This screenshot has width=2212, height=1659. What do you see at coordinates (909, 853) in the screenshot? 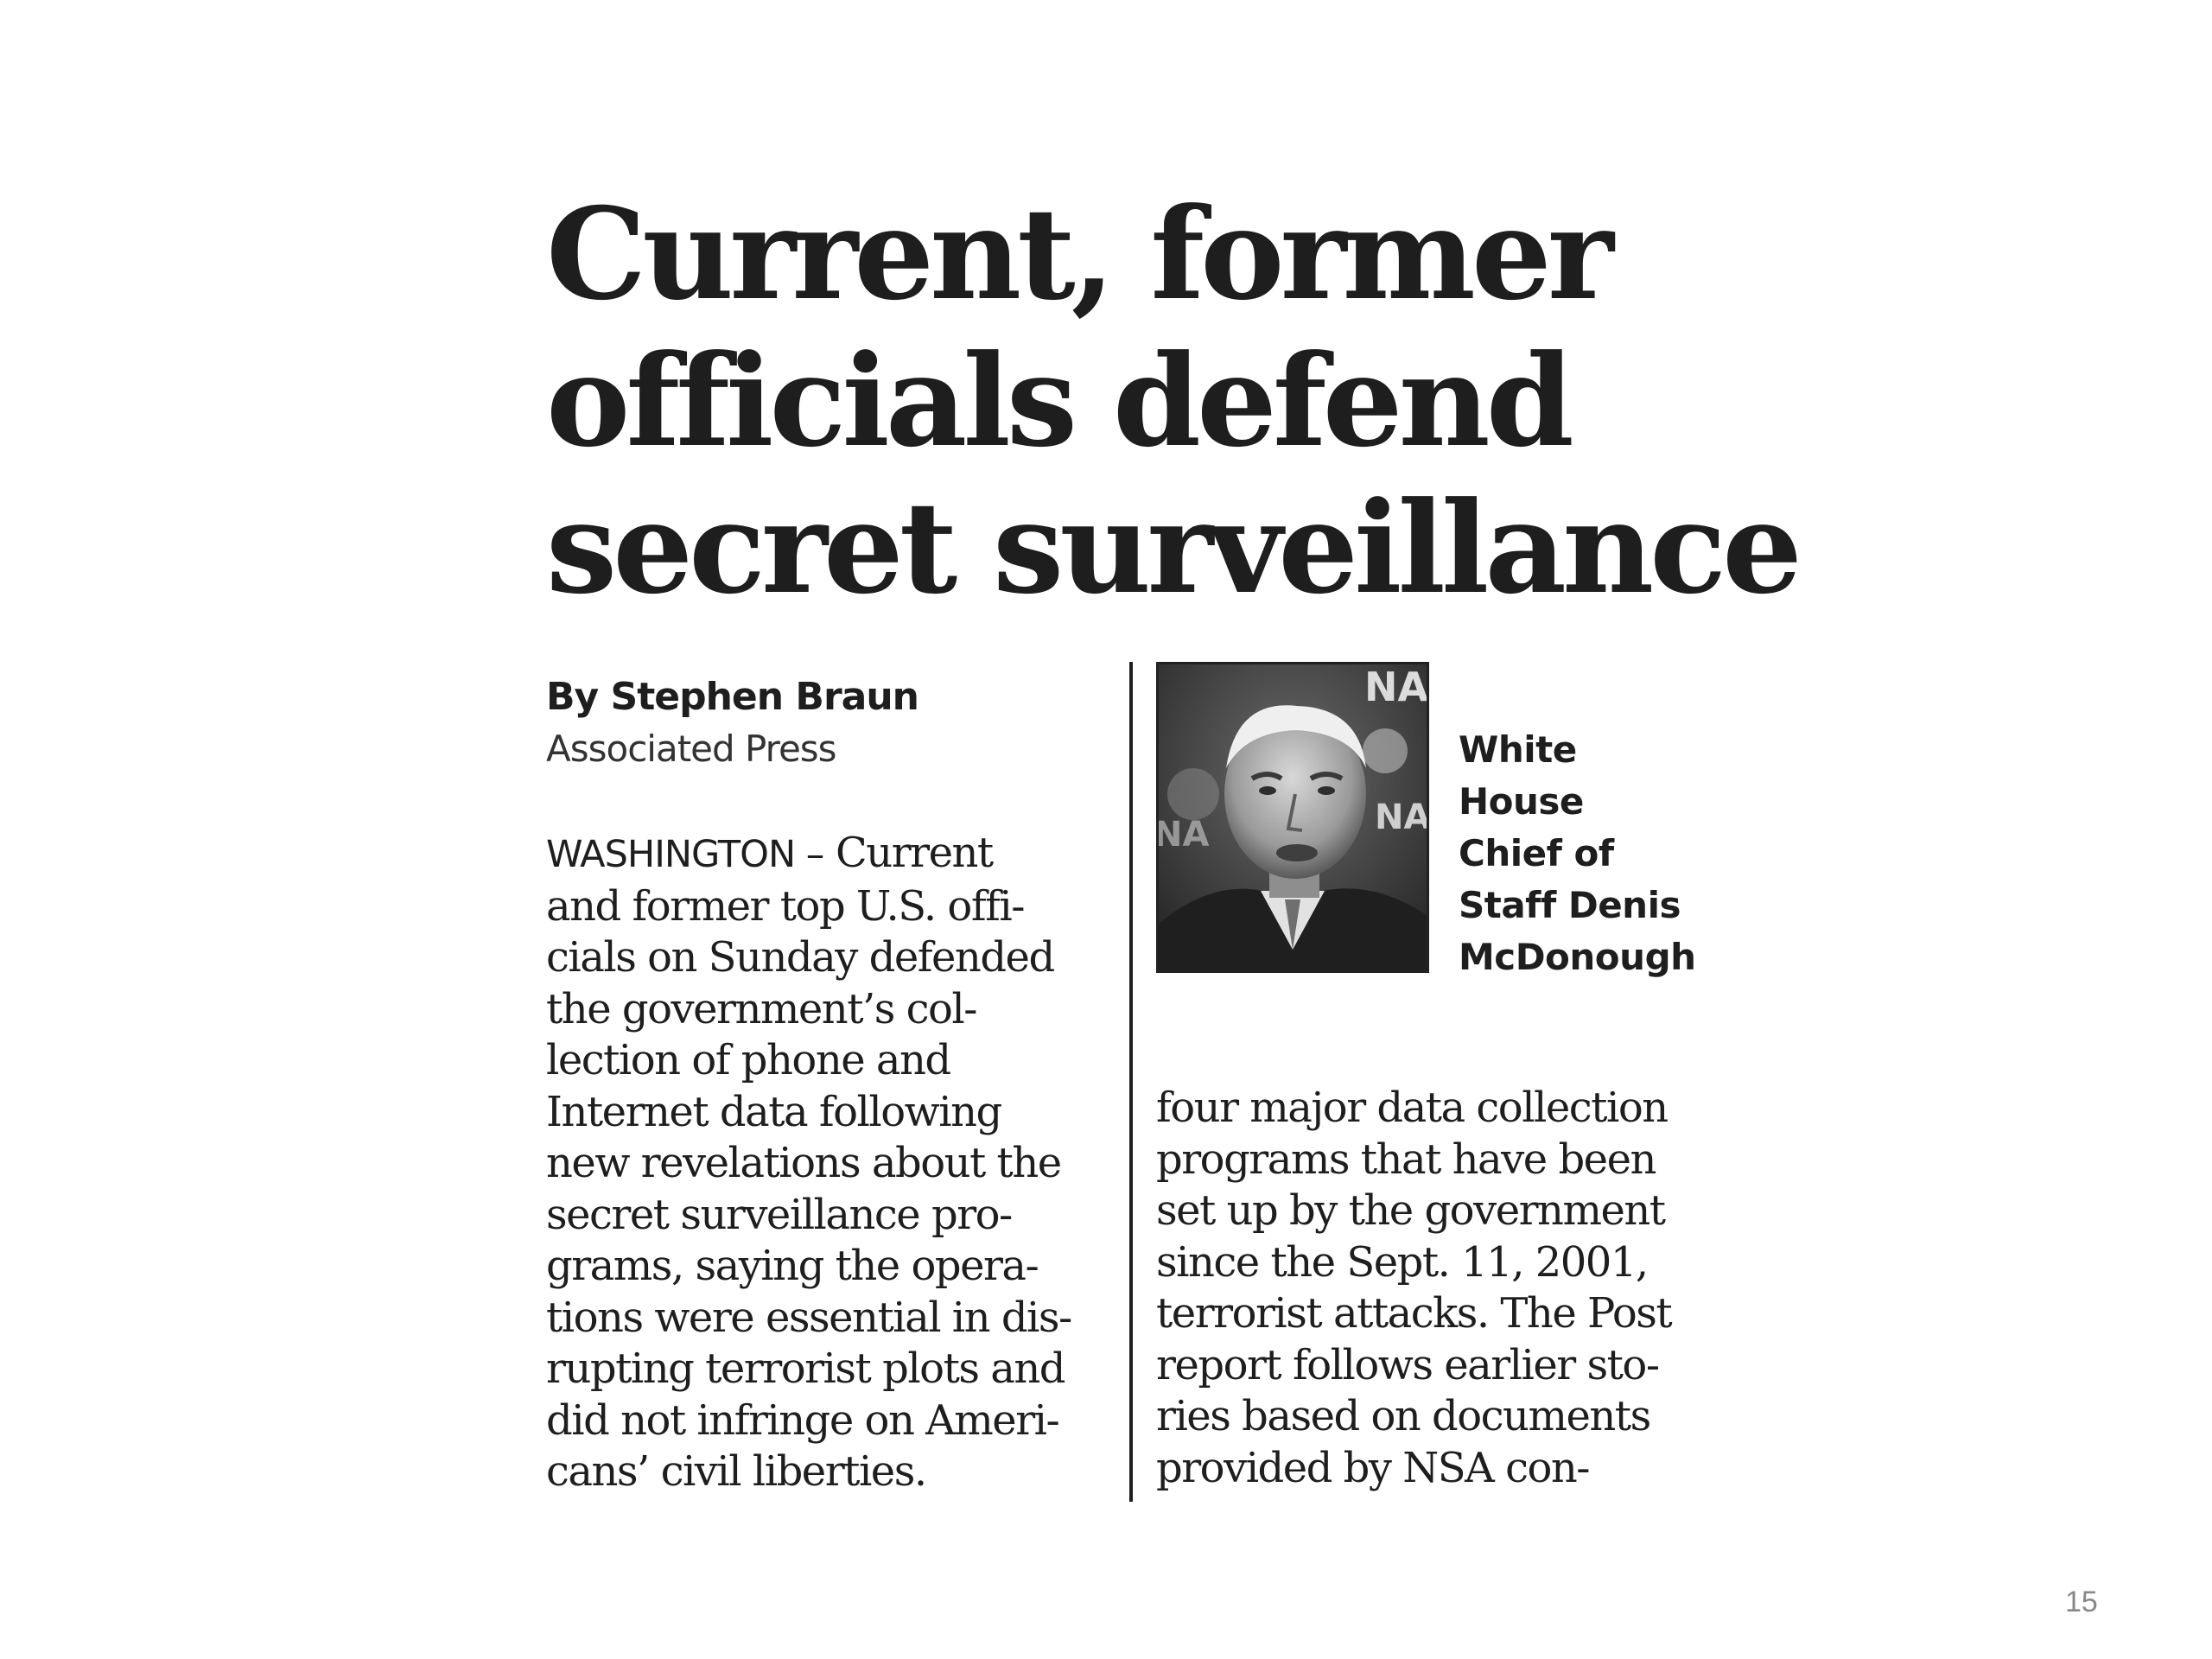
I see `article-text: Current` at bounding box center [909, 853].